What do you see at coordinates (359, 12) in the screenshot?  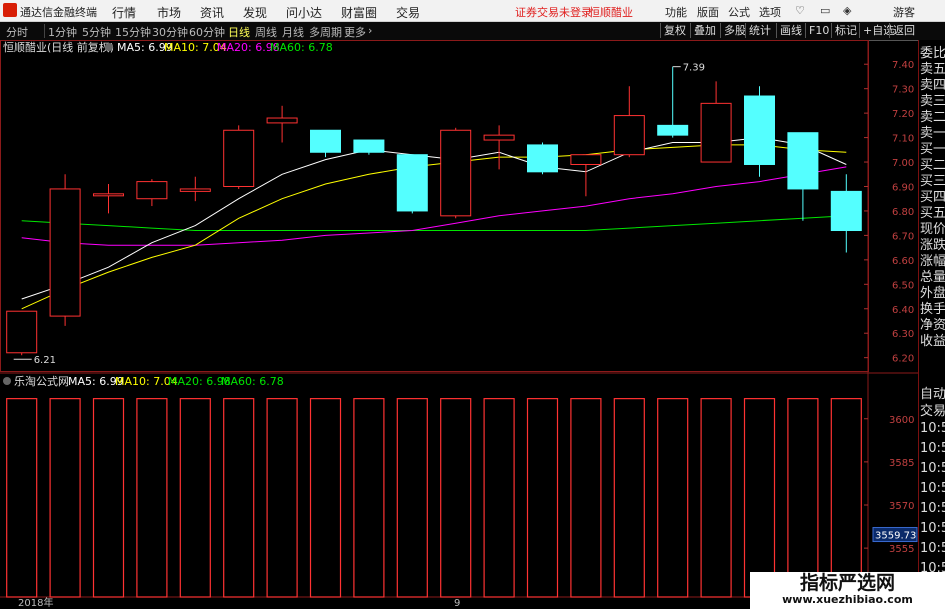 I see `menu-caifuquan: 财富圈` at bounding box center [359, 12].